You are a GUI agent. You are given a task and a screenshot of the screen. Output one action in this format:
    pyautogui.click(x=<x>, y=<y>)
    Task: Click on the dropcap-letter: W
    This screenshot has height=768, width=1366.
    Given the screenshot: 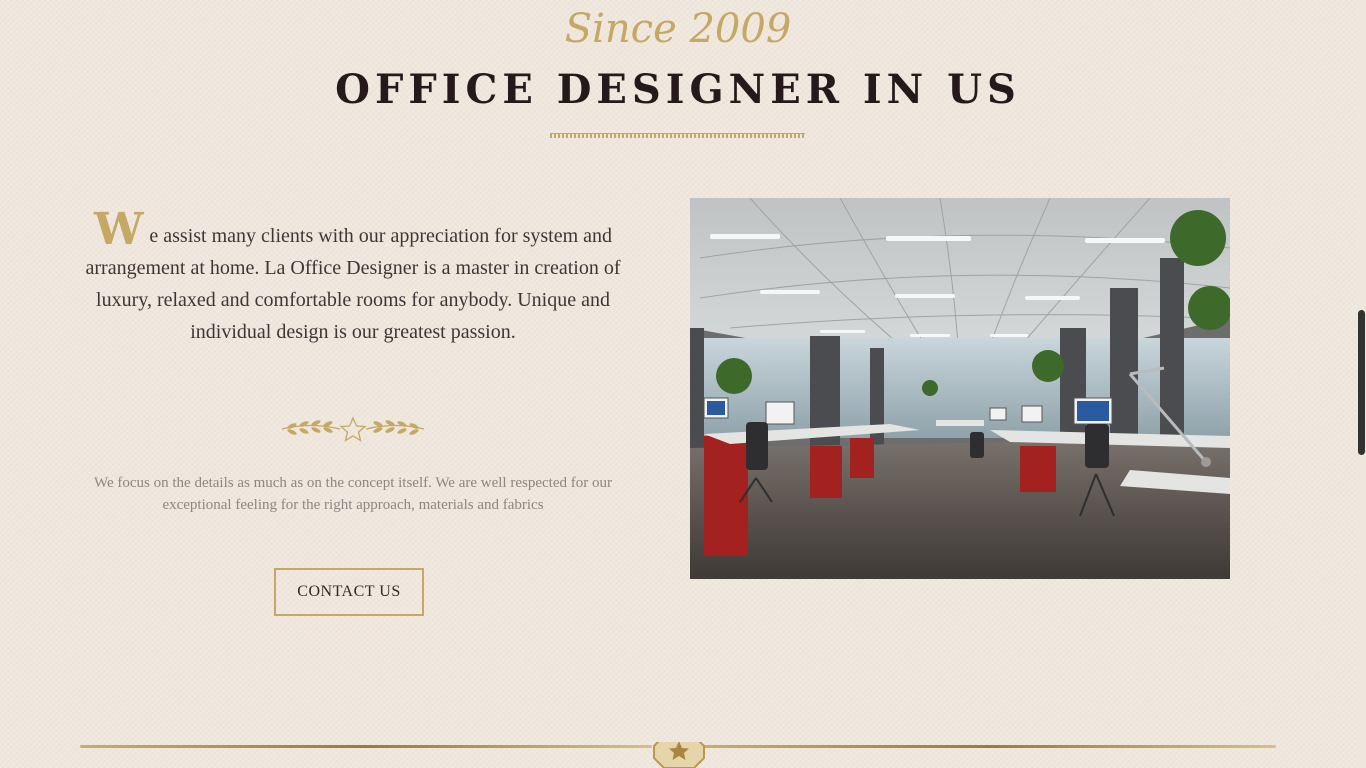 What is the action you would take?
    pyautogui.click(x=118, y=229)
    